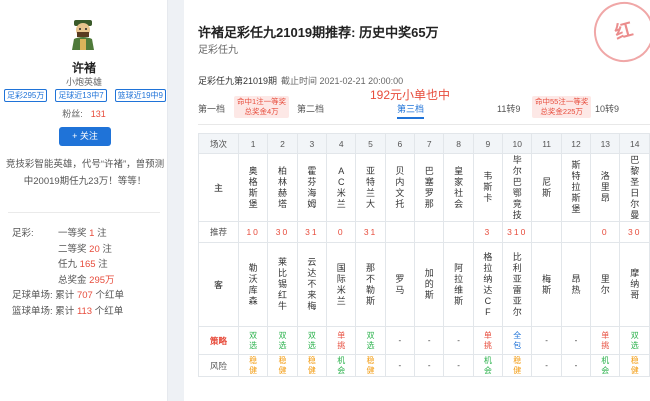 The image size is (650, 401). What do you see at coordinates (508, 108) in the screenshot?
I see `tab-11to9: 11转9` at bounding box center [508, 108].